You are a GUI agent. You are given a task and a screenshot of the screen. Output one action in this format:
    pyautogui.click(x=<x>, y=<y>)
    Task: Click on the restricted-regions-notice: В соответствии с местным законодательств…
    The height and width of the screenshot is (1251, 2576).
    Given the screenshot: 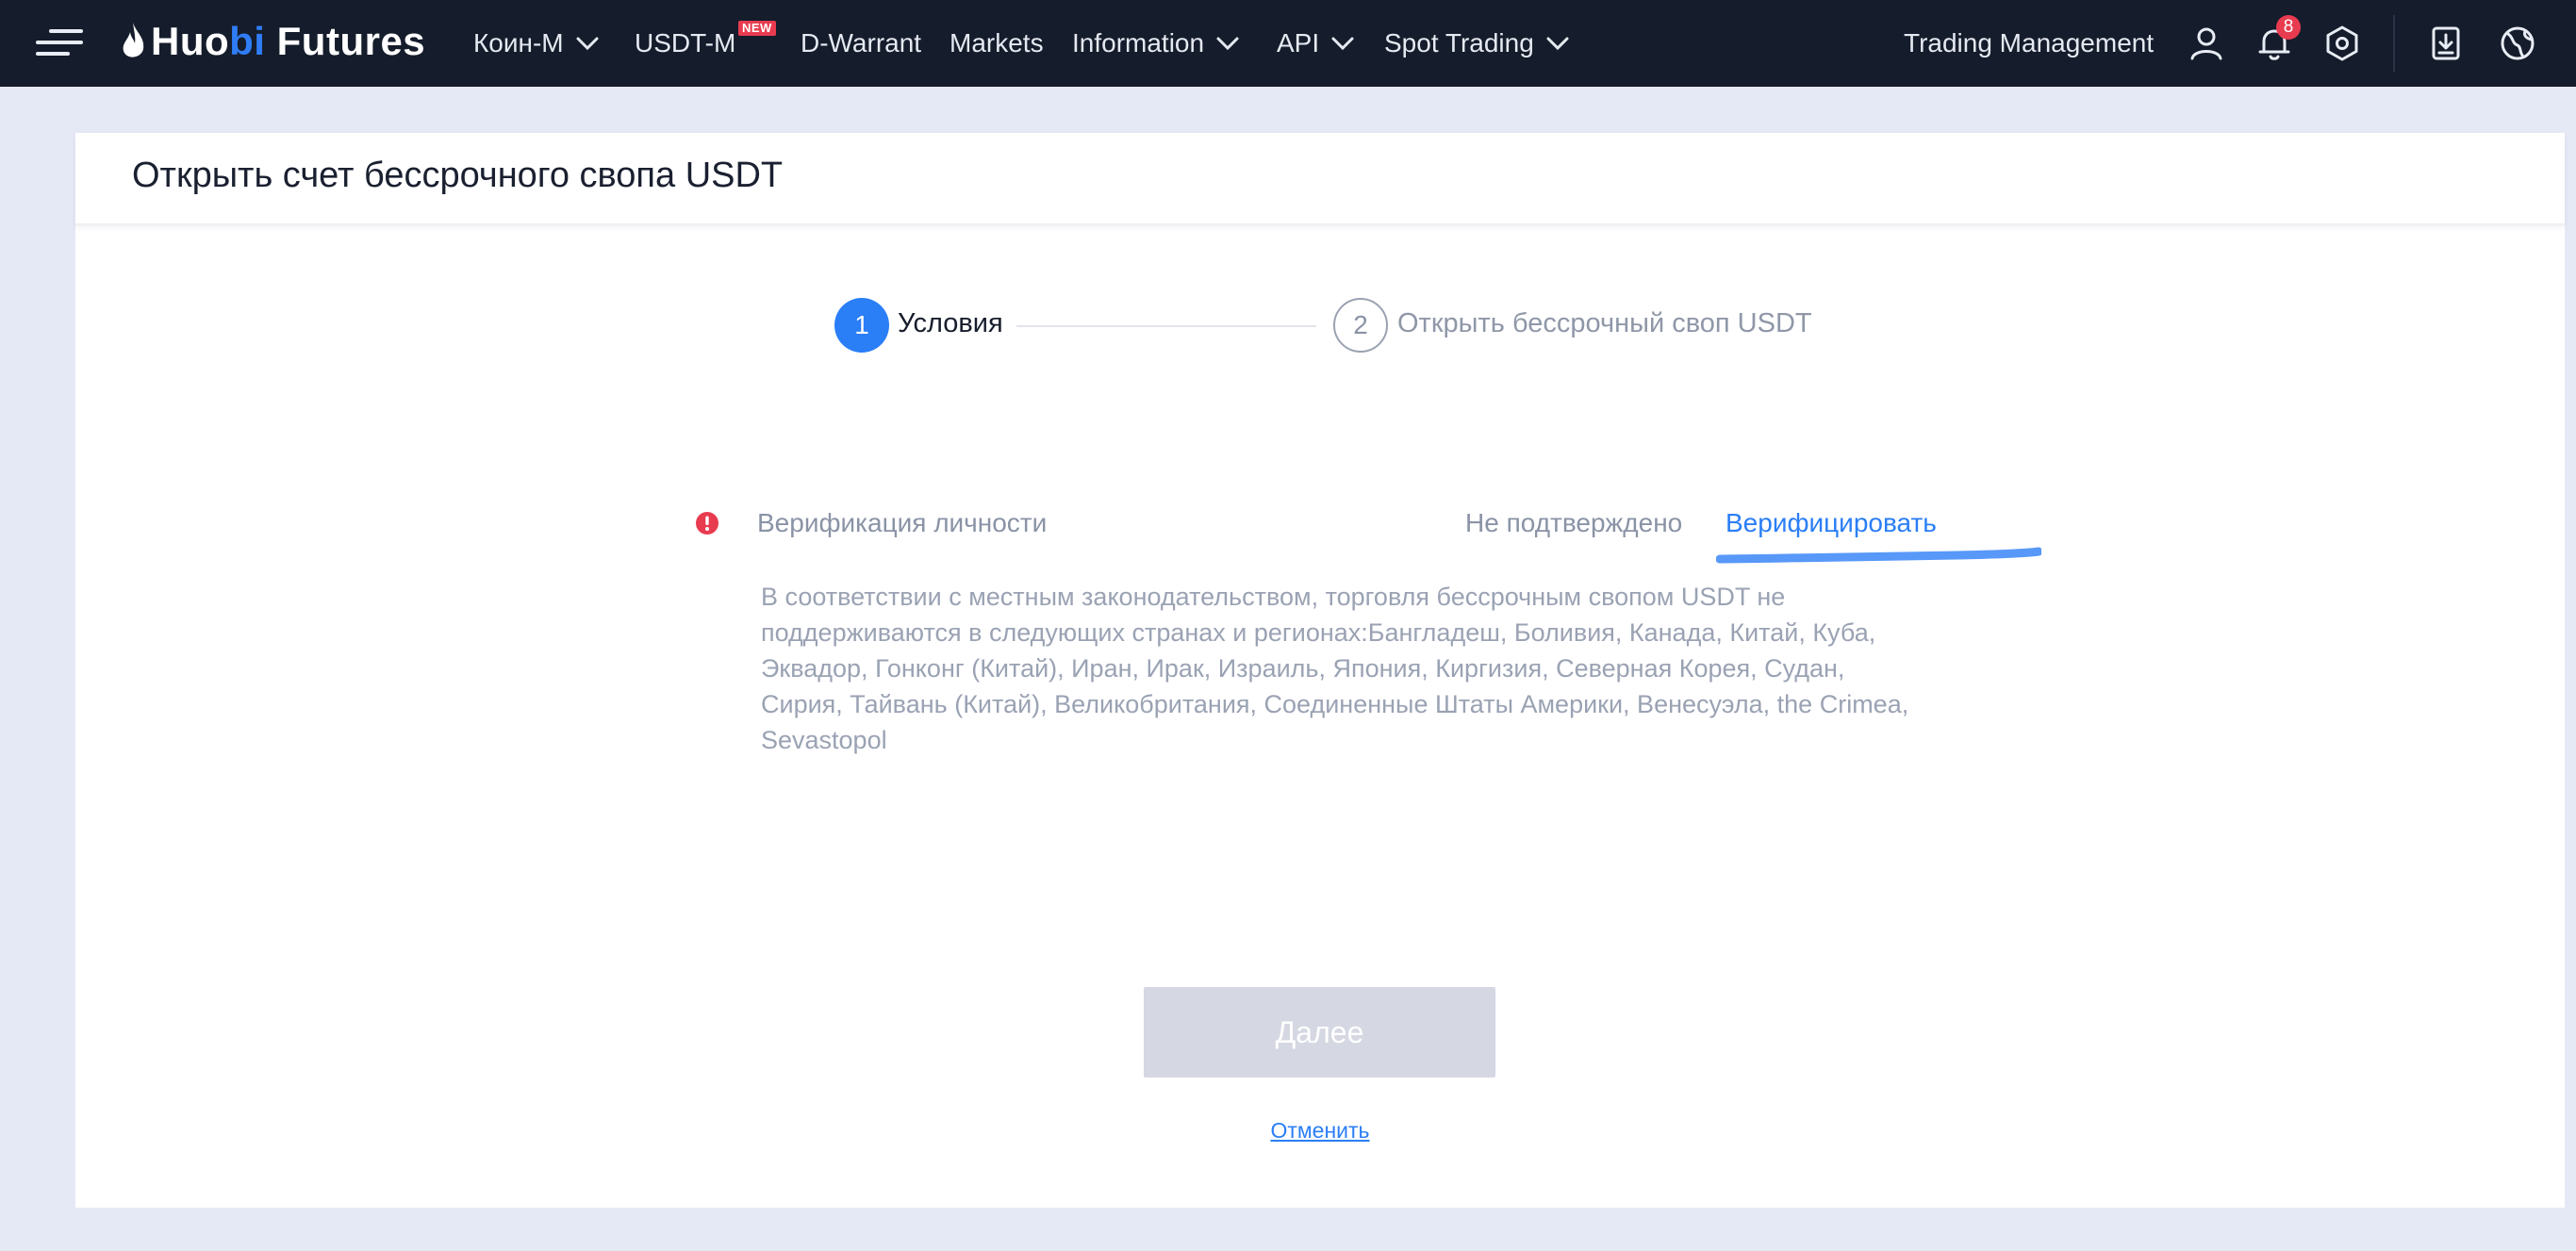 What is the action you would take?
    pyautogui.click(x=1335, y=668)
    